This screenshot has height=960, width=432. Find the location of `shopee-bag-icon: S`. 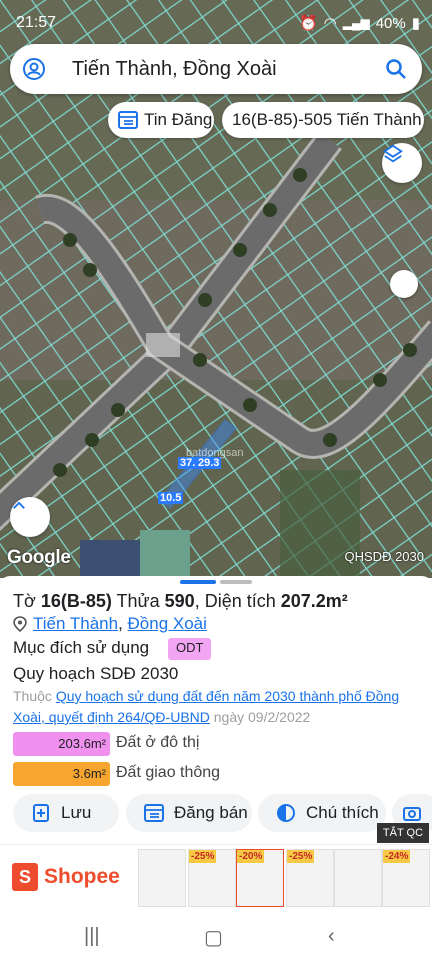

shopee-bag-icon: S is located at coordinates (25, 877).